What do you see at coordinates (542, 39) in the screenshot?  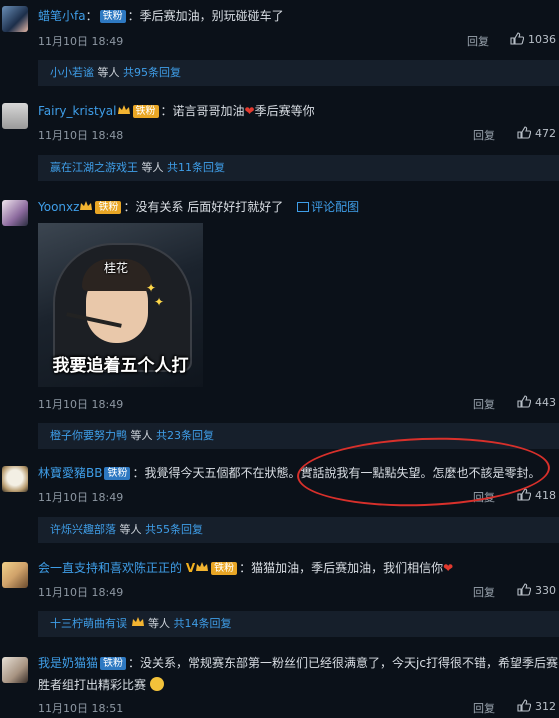 I see `like-count: 1036` at bounding box center [542, 39].